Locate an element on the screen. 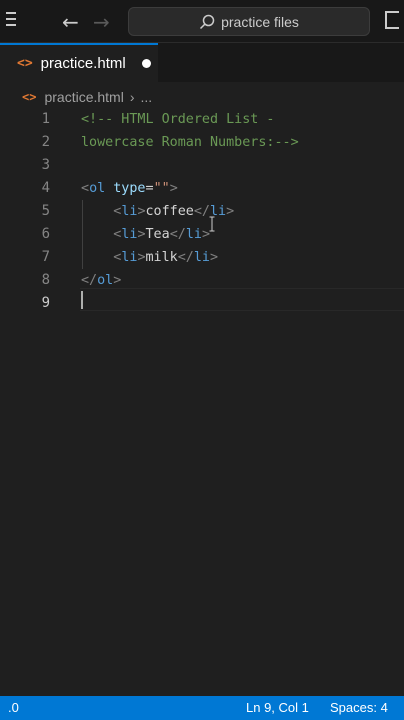 The image size is (404, 720). line-number: 2 is located at coordinates (45, 142).